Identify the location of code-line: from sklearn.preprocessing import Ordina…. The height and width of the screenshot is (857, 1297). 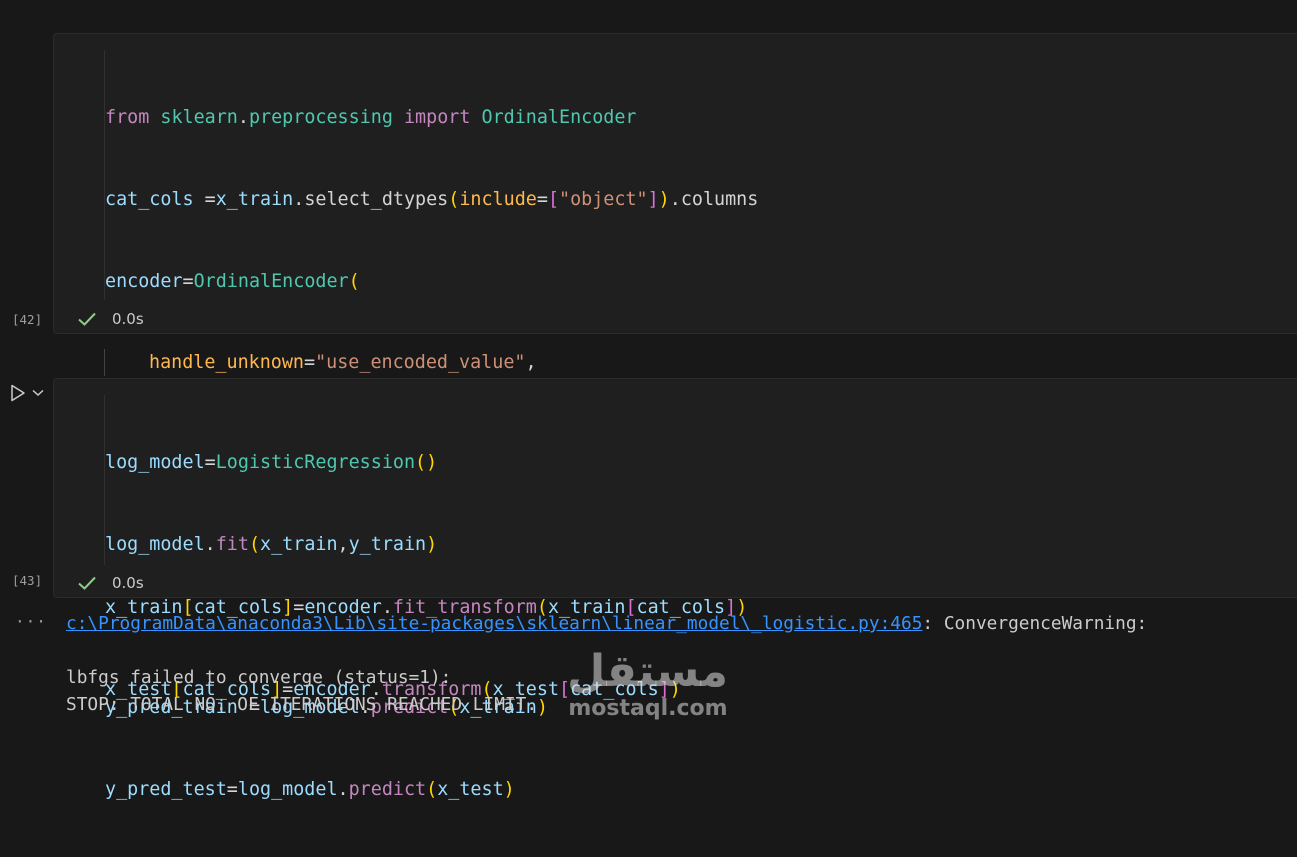
(371, 118).